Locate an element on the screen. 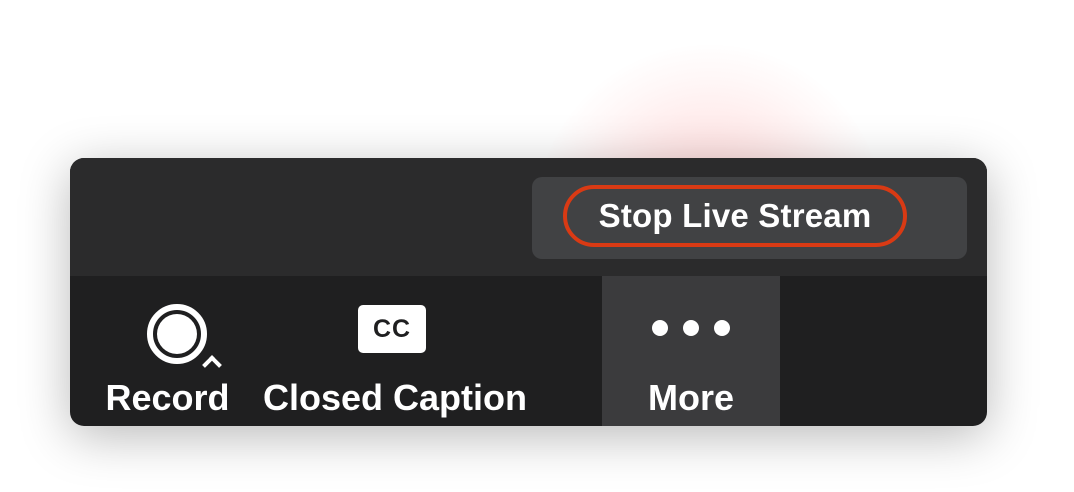 This screenshot has height=492, width=1074. chevron-up-icon is located at coordinates (212, 365).